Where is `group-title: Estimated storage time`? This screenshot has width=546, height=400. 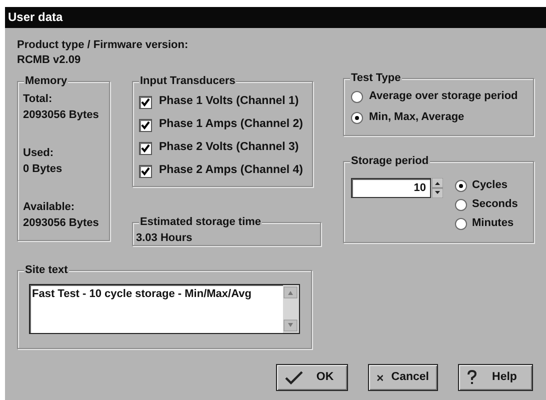
group-title: Estimated storage time is located at coordinates (200, 222).